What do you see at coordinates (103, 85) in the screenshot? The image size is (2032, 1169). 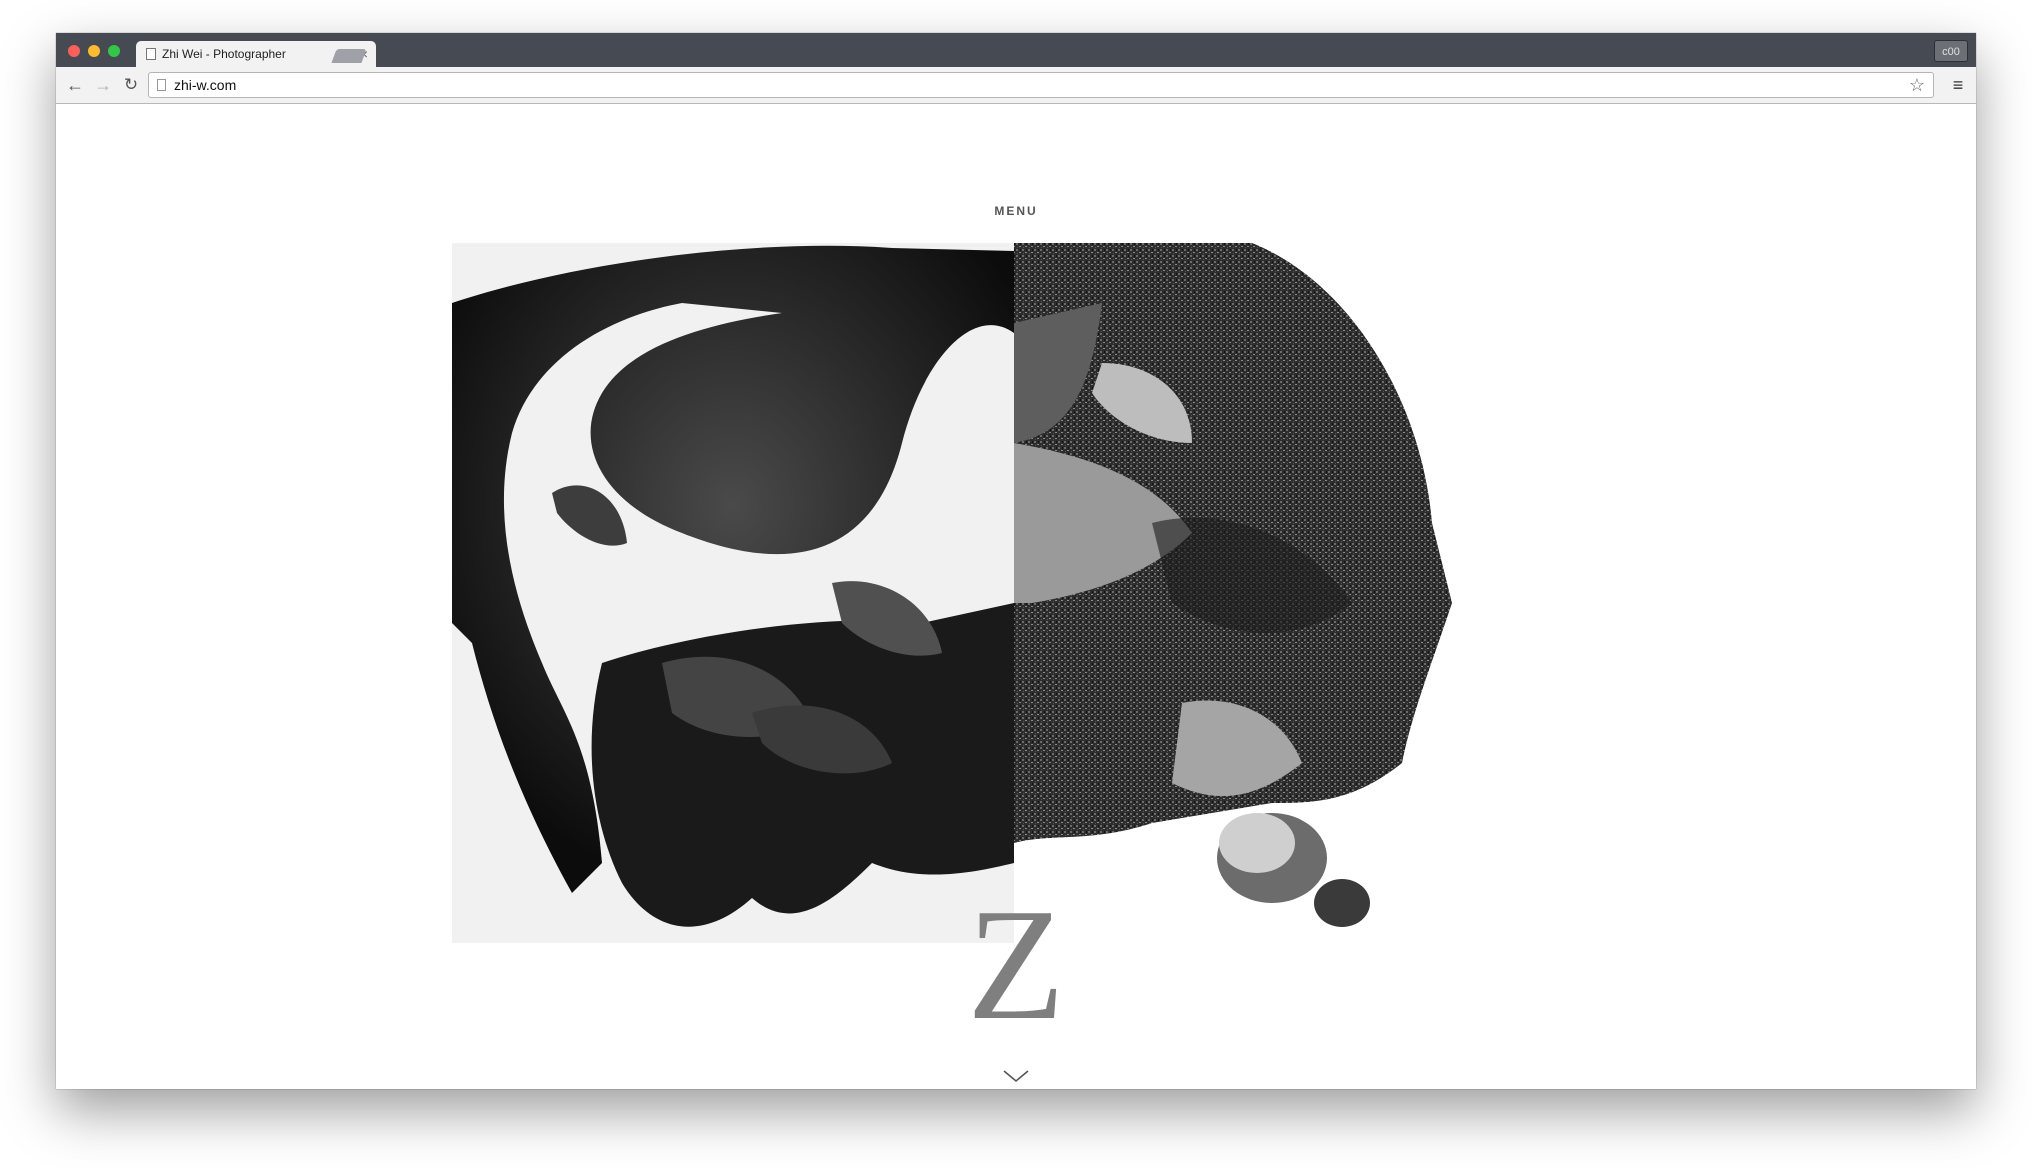 I see `forward-arrow-icon: →` at bounding box center [103, 85].